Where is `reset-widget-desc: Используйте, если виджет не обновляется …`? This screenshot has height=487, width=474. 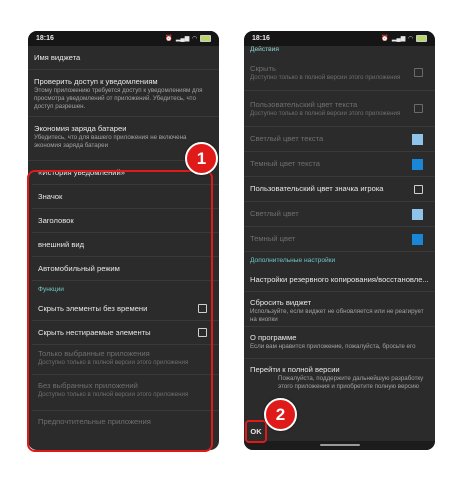
reset-widget-desc: Используйте, если виджет не обновляется … is located at coordinates (337, 315).